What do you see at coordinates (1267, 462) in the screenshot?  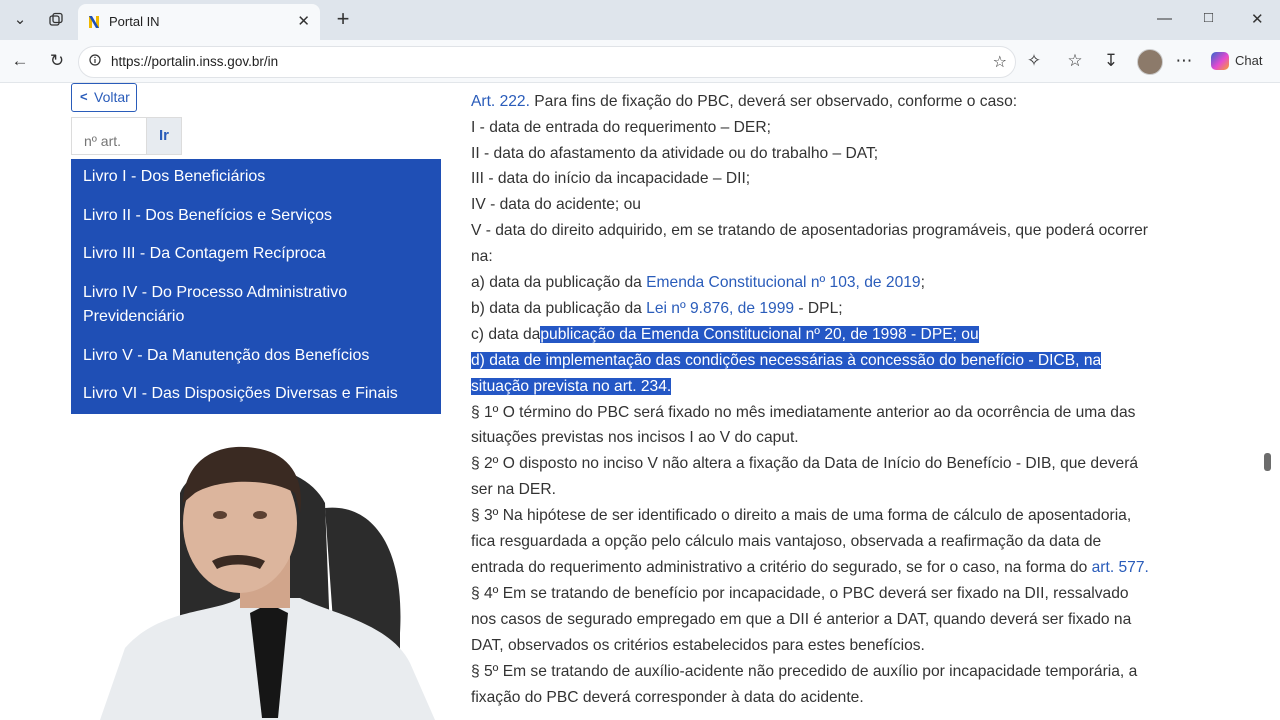 I see `scrollbar-thumb` at bounding box center [1267, 462].